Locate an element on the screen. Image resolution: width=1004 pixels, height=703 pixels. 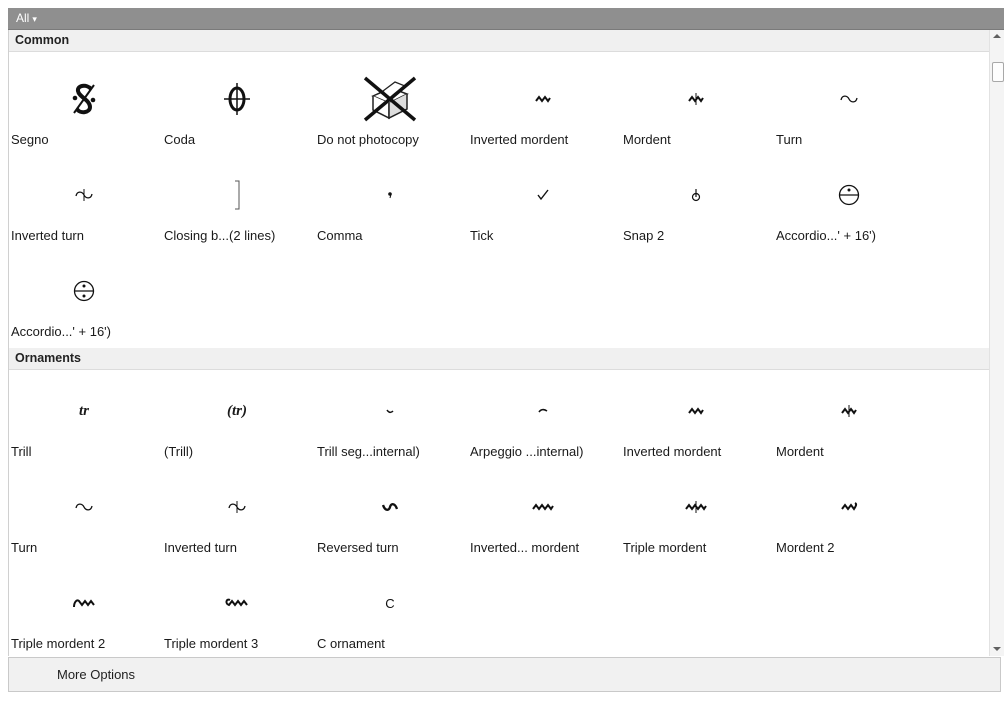
symbol-item: Snap 2 is located at coordinates (696, 216).